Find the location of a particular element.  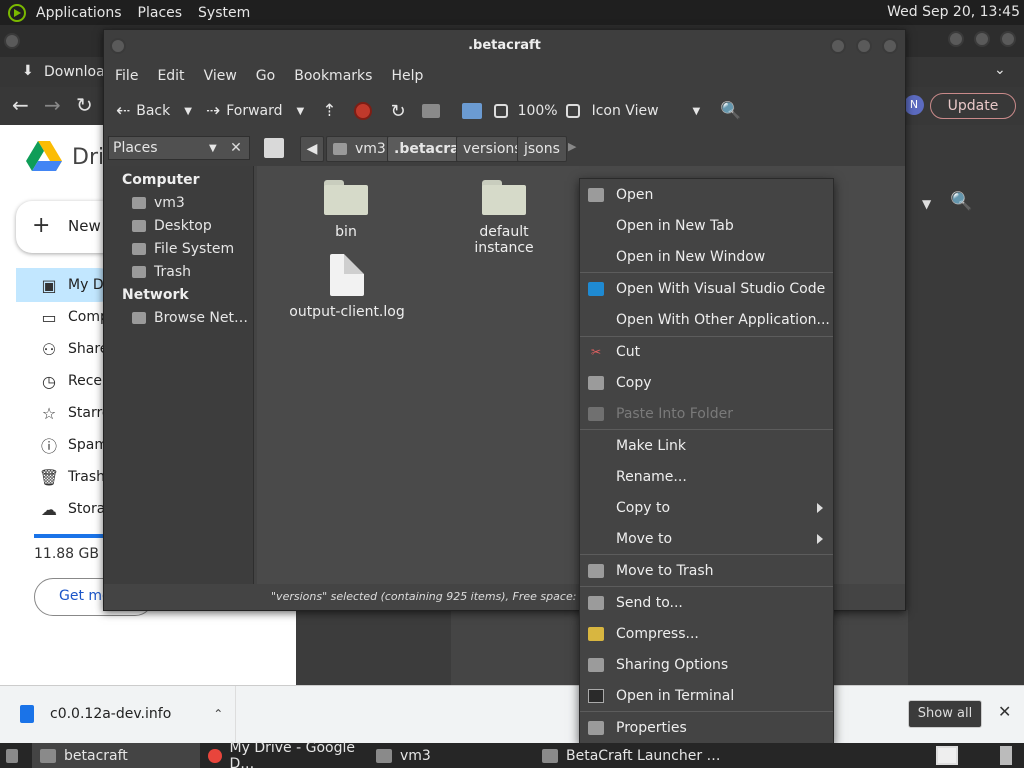

menu-item-cut: ✂ Cut is located at coordinates (706, 351).